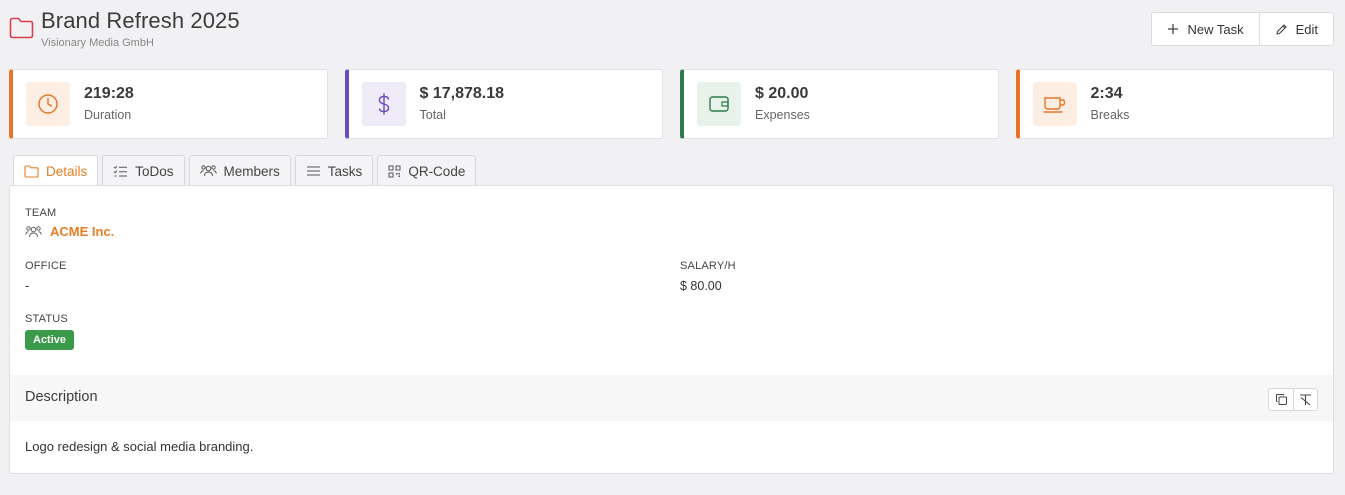 The width and height of the screenshot is (1345, 495). I want to click on checklist-icon, so click(120, 170).